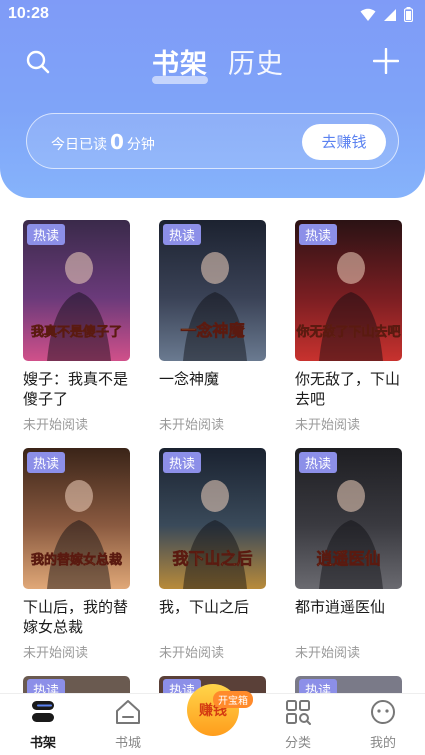 This screenshot has height=755, width=425. I want to click on reading-prefix: 今日已读, so click(79, 145).